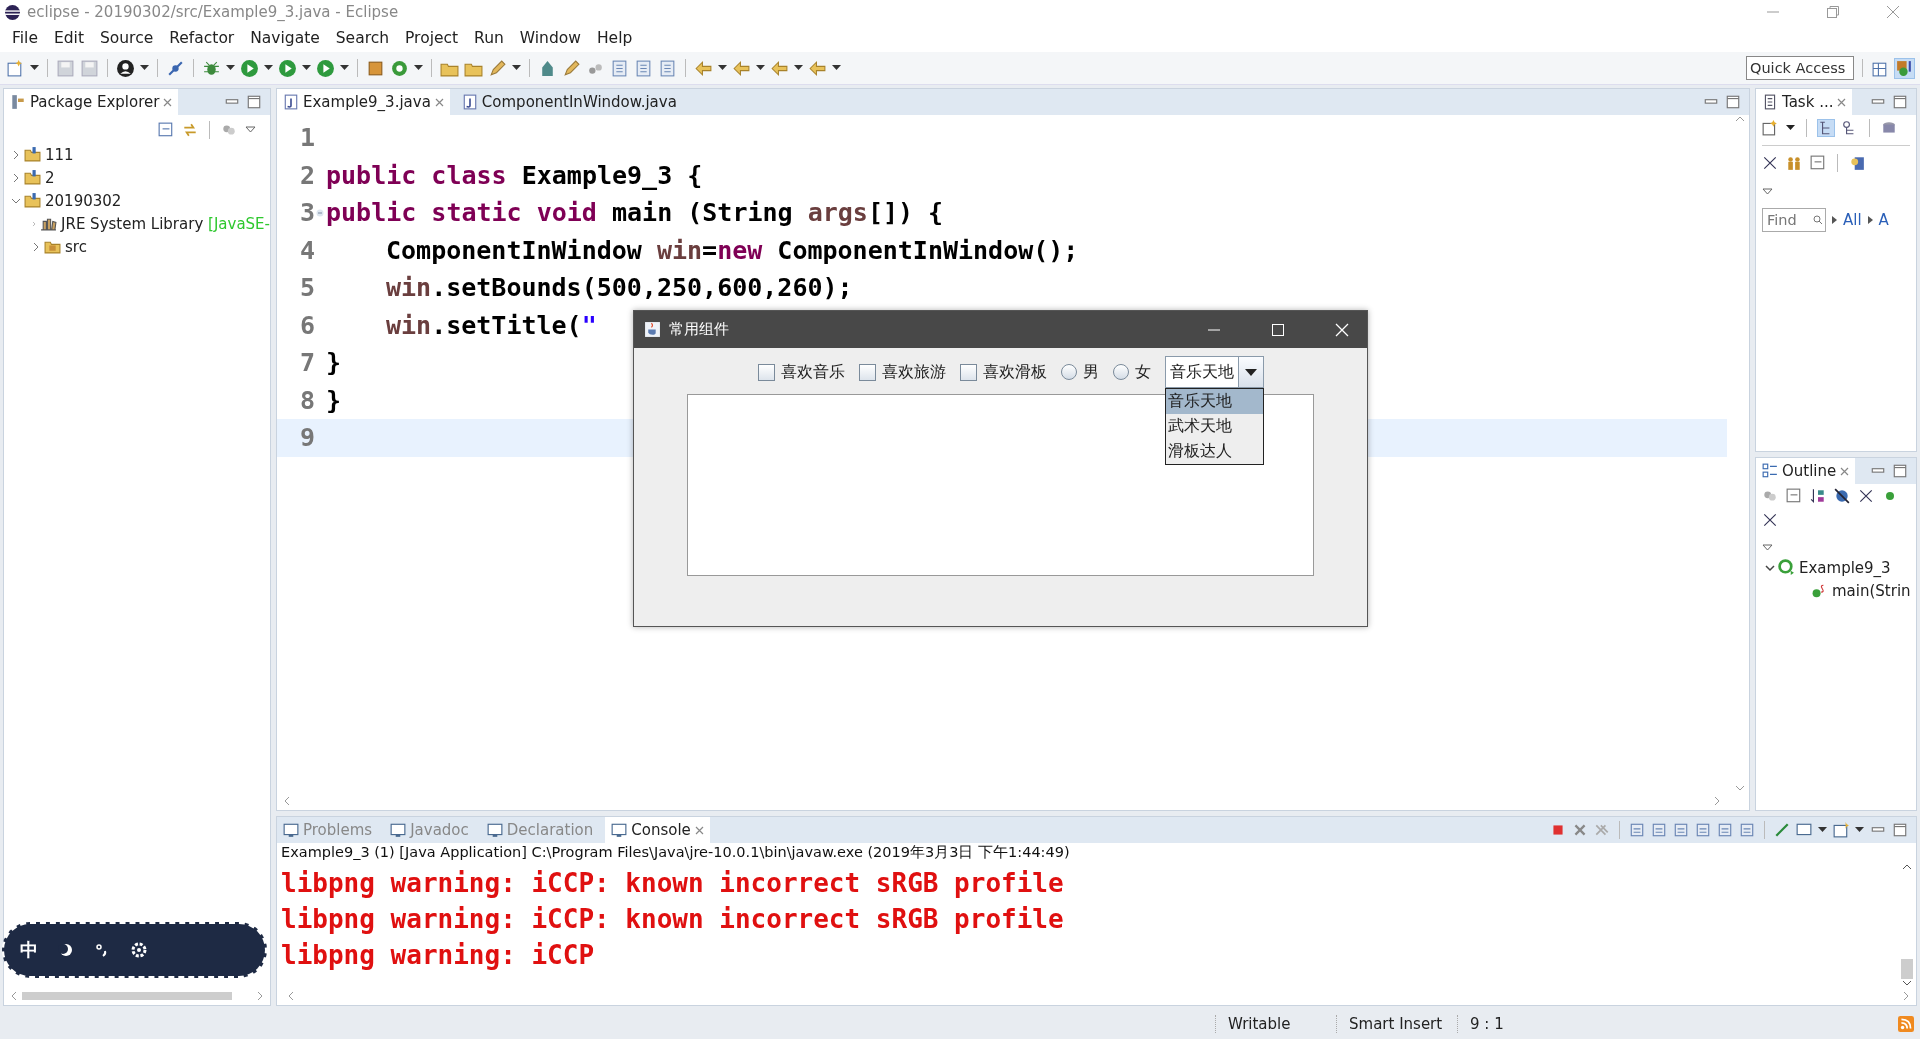 The image size is (1920, 1039). Describe the element at coordinates (1906, 1024) in the screenshot. I see `rss-icon` at that location.